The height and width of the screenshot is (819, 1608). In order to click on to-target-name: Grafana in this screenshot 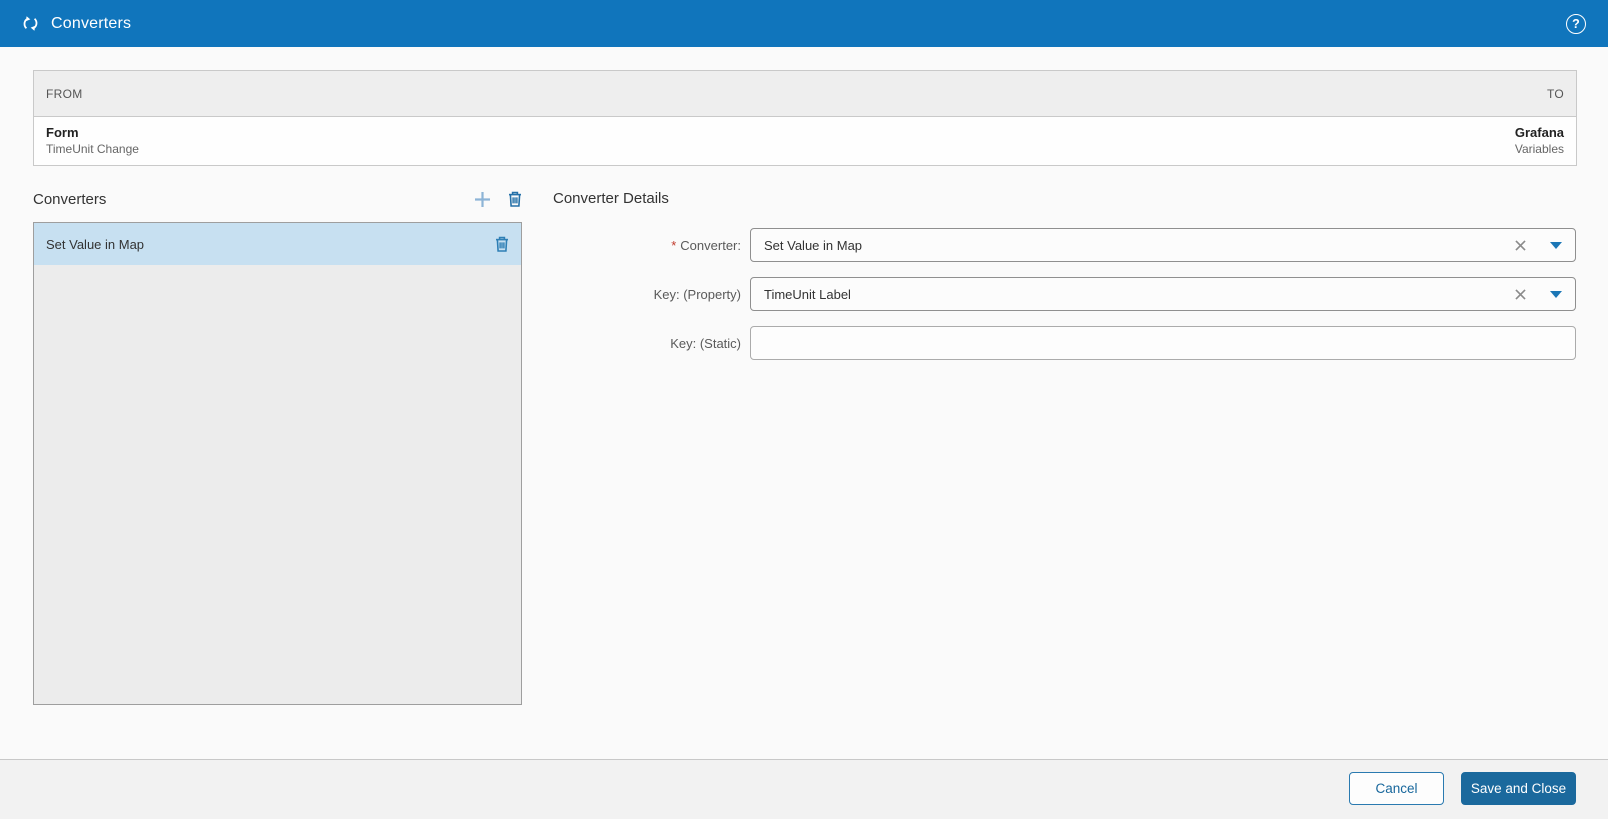, I will do `click(1539, 132)`.